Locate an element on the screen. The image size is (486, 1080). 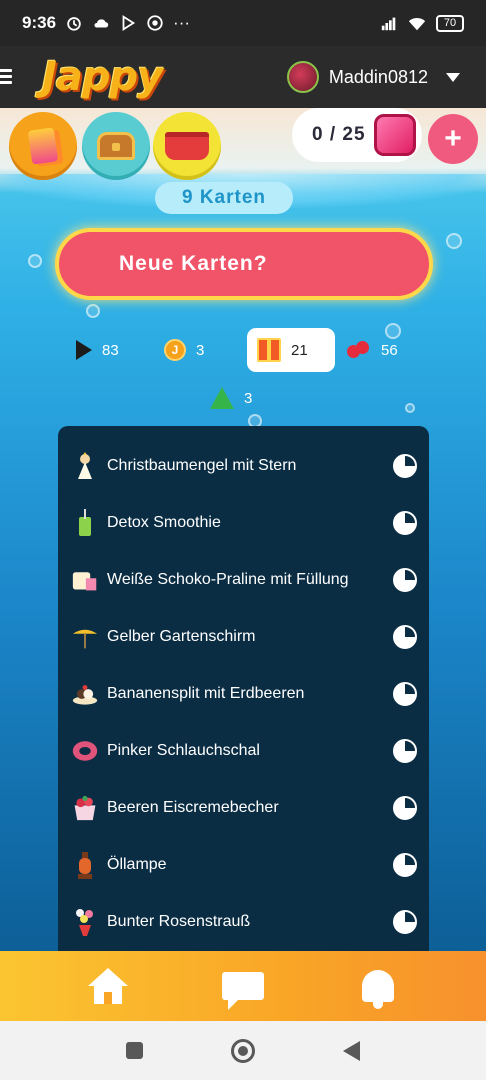
stat-play: 83 is located at coordinates (97, 350).